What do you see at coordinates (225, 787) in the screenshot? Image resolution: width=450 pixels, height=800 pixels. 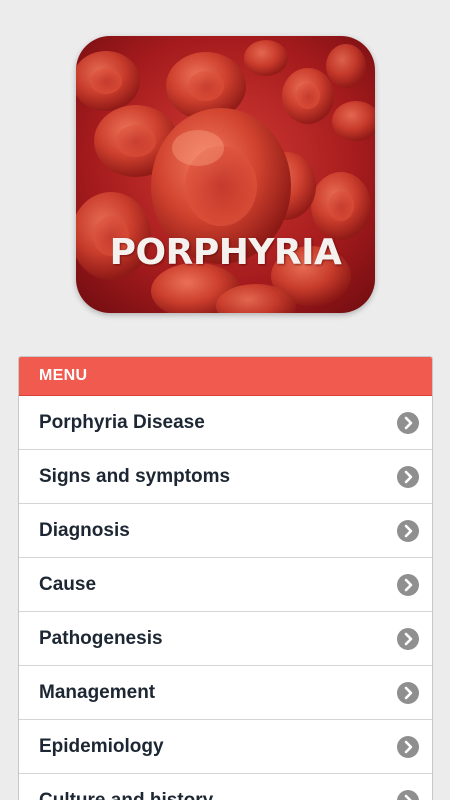 I see `menu-item-culture-and-history: Culture and history` at bounding box center [225, 787].